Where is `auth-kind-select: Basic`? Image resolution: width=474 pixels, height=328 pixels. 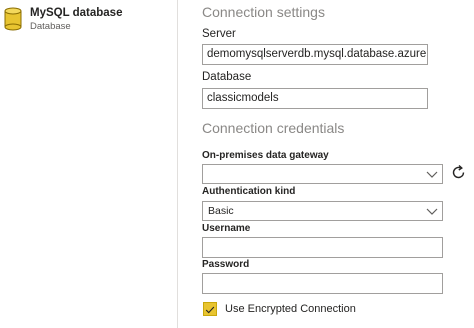
auth-kind-select: Basic is located at coordinates (322, 211).